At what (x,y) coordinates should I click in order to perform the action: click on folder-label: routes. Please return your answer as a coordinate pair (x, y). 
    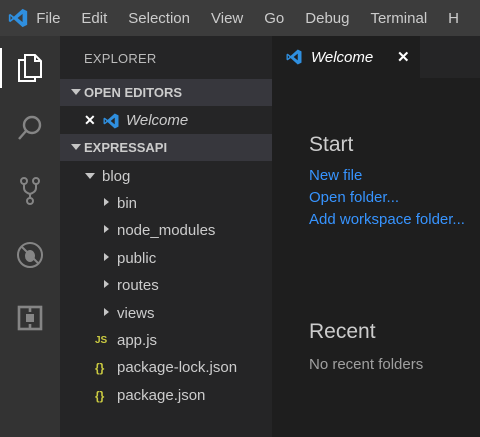
    Looking at the image, I should click on (138, 285).